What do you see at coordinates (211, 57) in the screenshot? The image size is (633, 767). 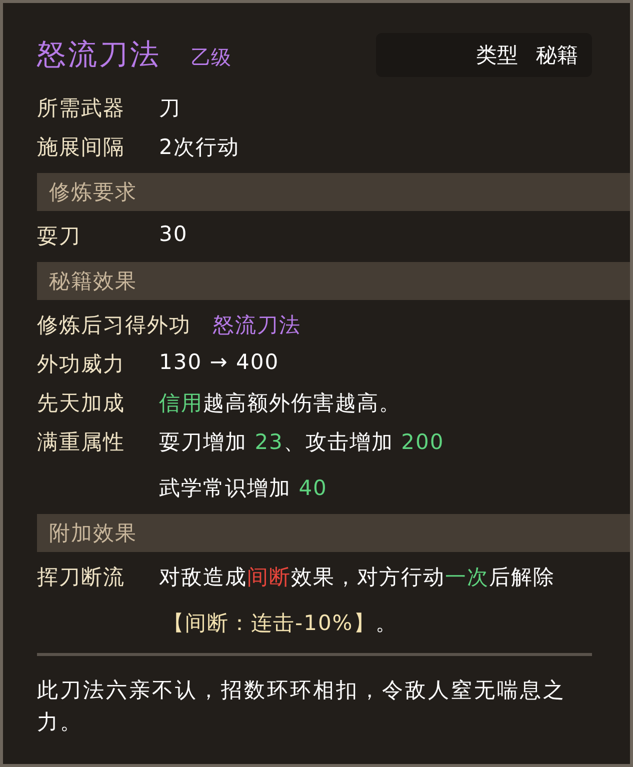 I see `skill-grade: 乙级` at bounding box center [211, 57].